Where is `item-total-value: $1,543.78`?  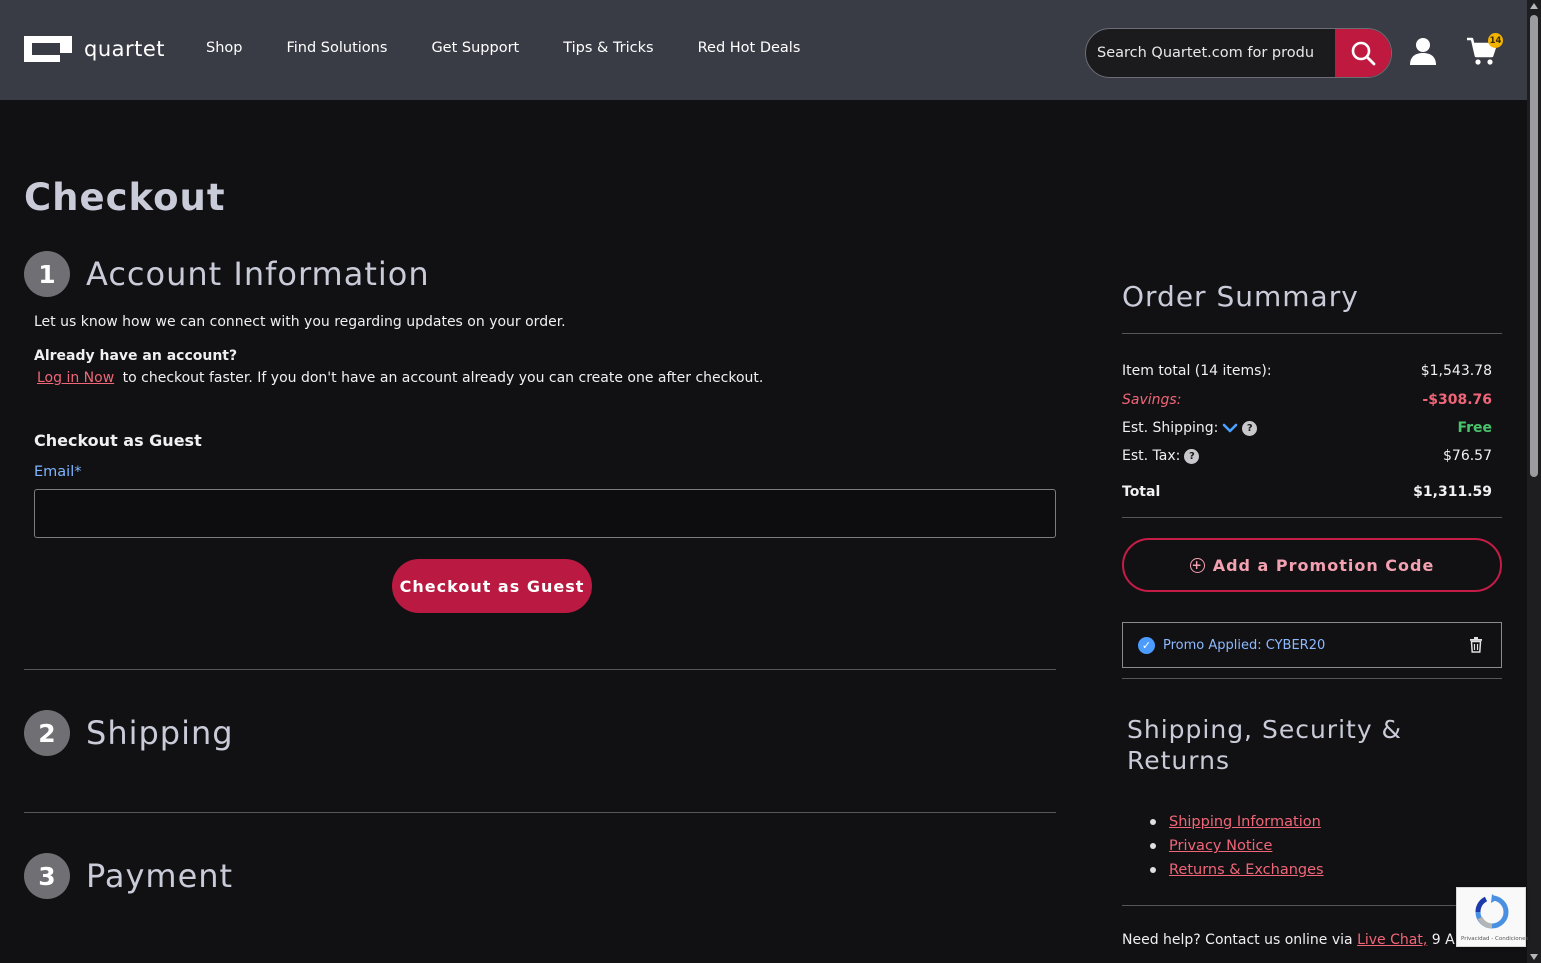
item-total-value: $1,543.78 is located at coordinates (1456, 371).